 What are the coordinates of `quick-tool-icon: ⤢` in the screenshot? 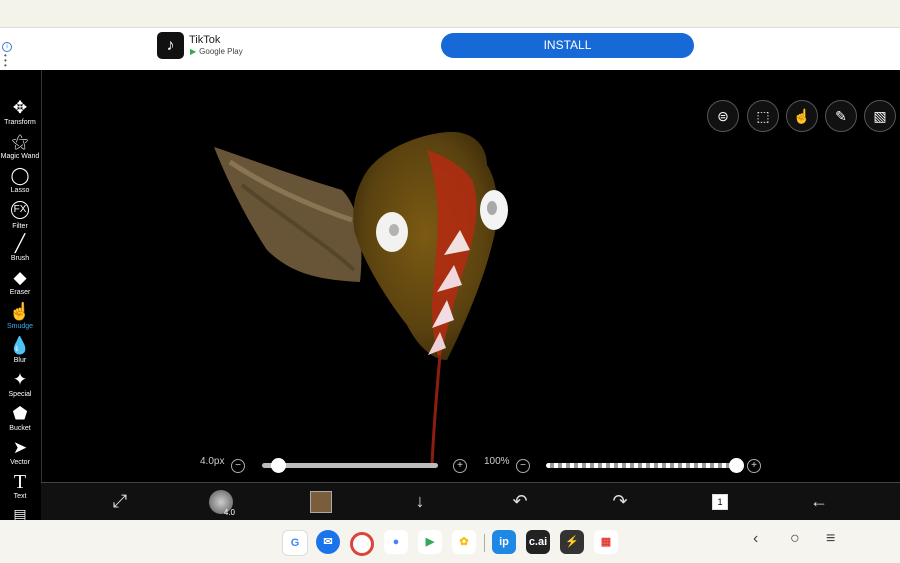 It's located at (120, 501).